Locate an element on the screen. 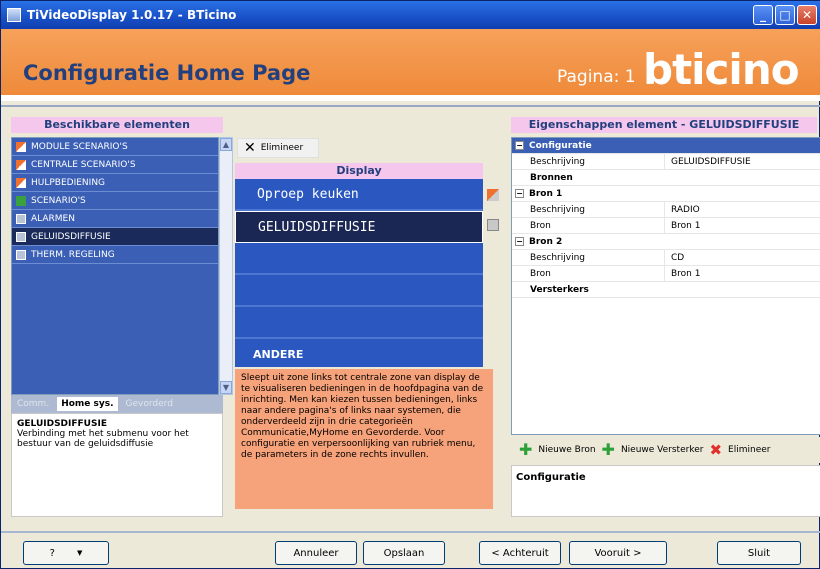 This screenshot has height=569, width=820. close-button: ✕ is located at coordinates (807, 15).